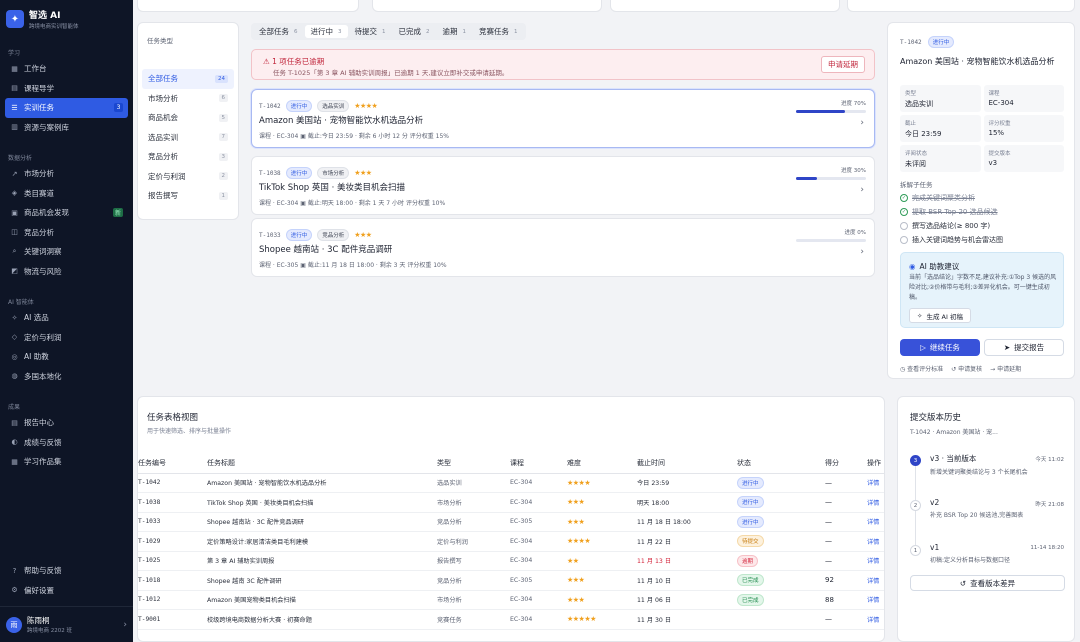 The image size is (1080, 642). I want to click on subtask-item: ✓ 完成关键词聚类分析, so click(951, 198).